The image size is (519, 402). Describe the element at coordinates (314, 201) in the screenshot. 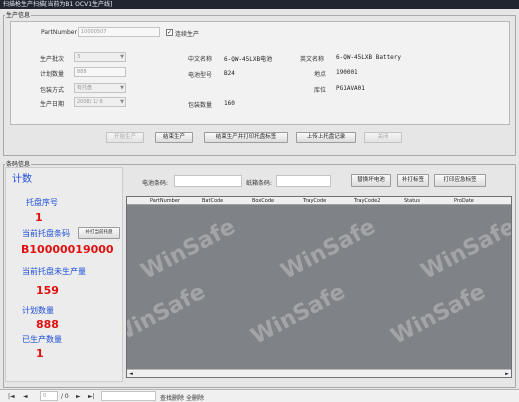

I see `grid-col-traycode: TrayCode` at that location.